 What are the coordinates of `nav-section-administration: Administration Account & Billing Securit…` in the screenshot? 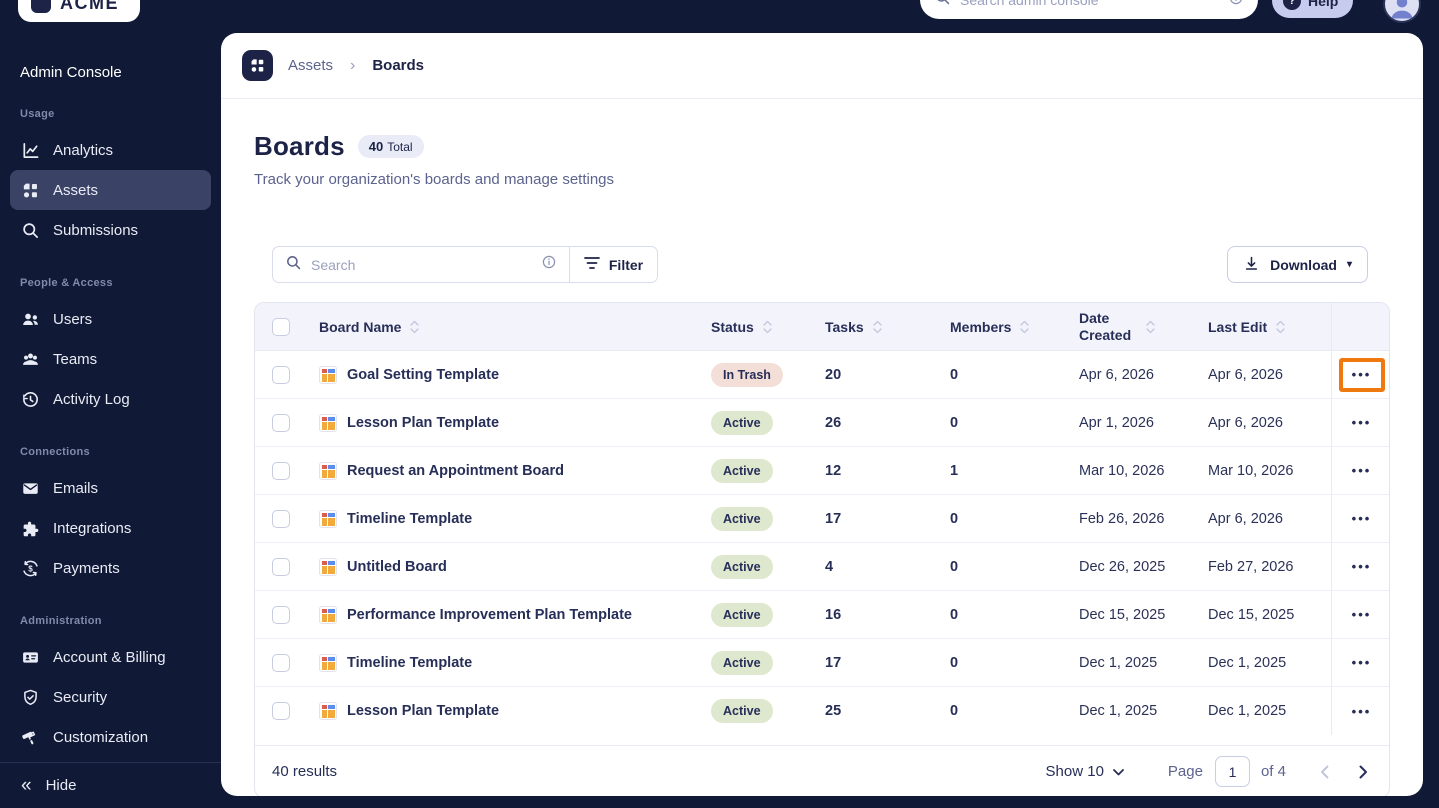 It's located at (110, 686).